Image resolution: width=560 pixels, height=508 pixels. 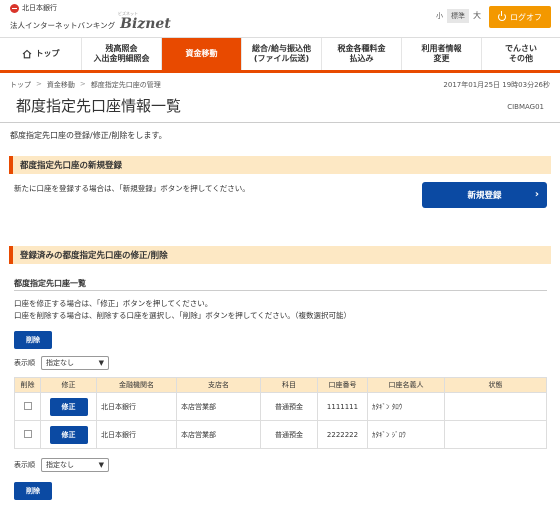 I want to click on holder-cell: ｶﾀｷﾞﾝ ﾀﾛｳ, so click(x=406, y=406).